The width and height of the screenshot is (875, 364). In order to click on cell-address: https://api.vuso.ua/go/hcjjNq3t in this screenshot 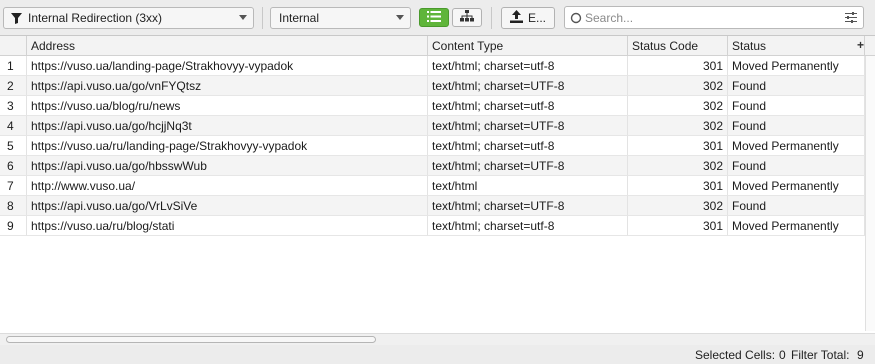, I will do `click(227, 126)`.